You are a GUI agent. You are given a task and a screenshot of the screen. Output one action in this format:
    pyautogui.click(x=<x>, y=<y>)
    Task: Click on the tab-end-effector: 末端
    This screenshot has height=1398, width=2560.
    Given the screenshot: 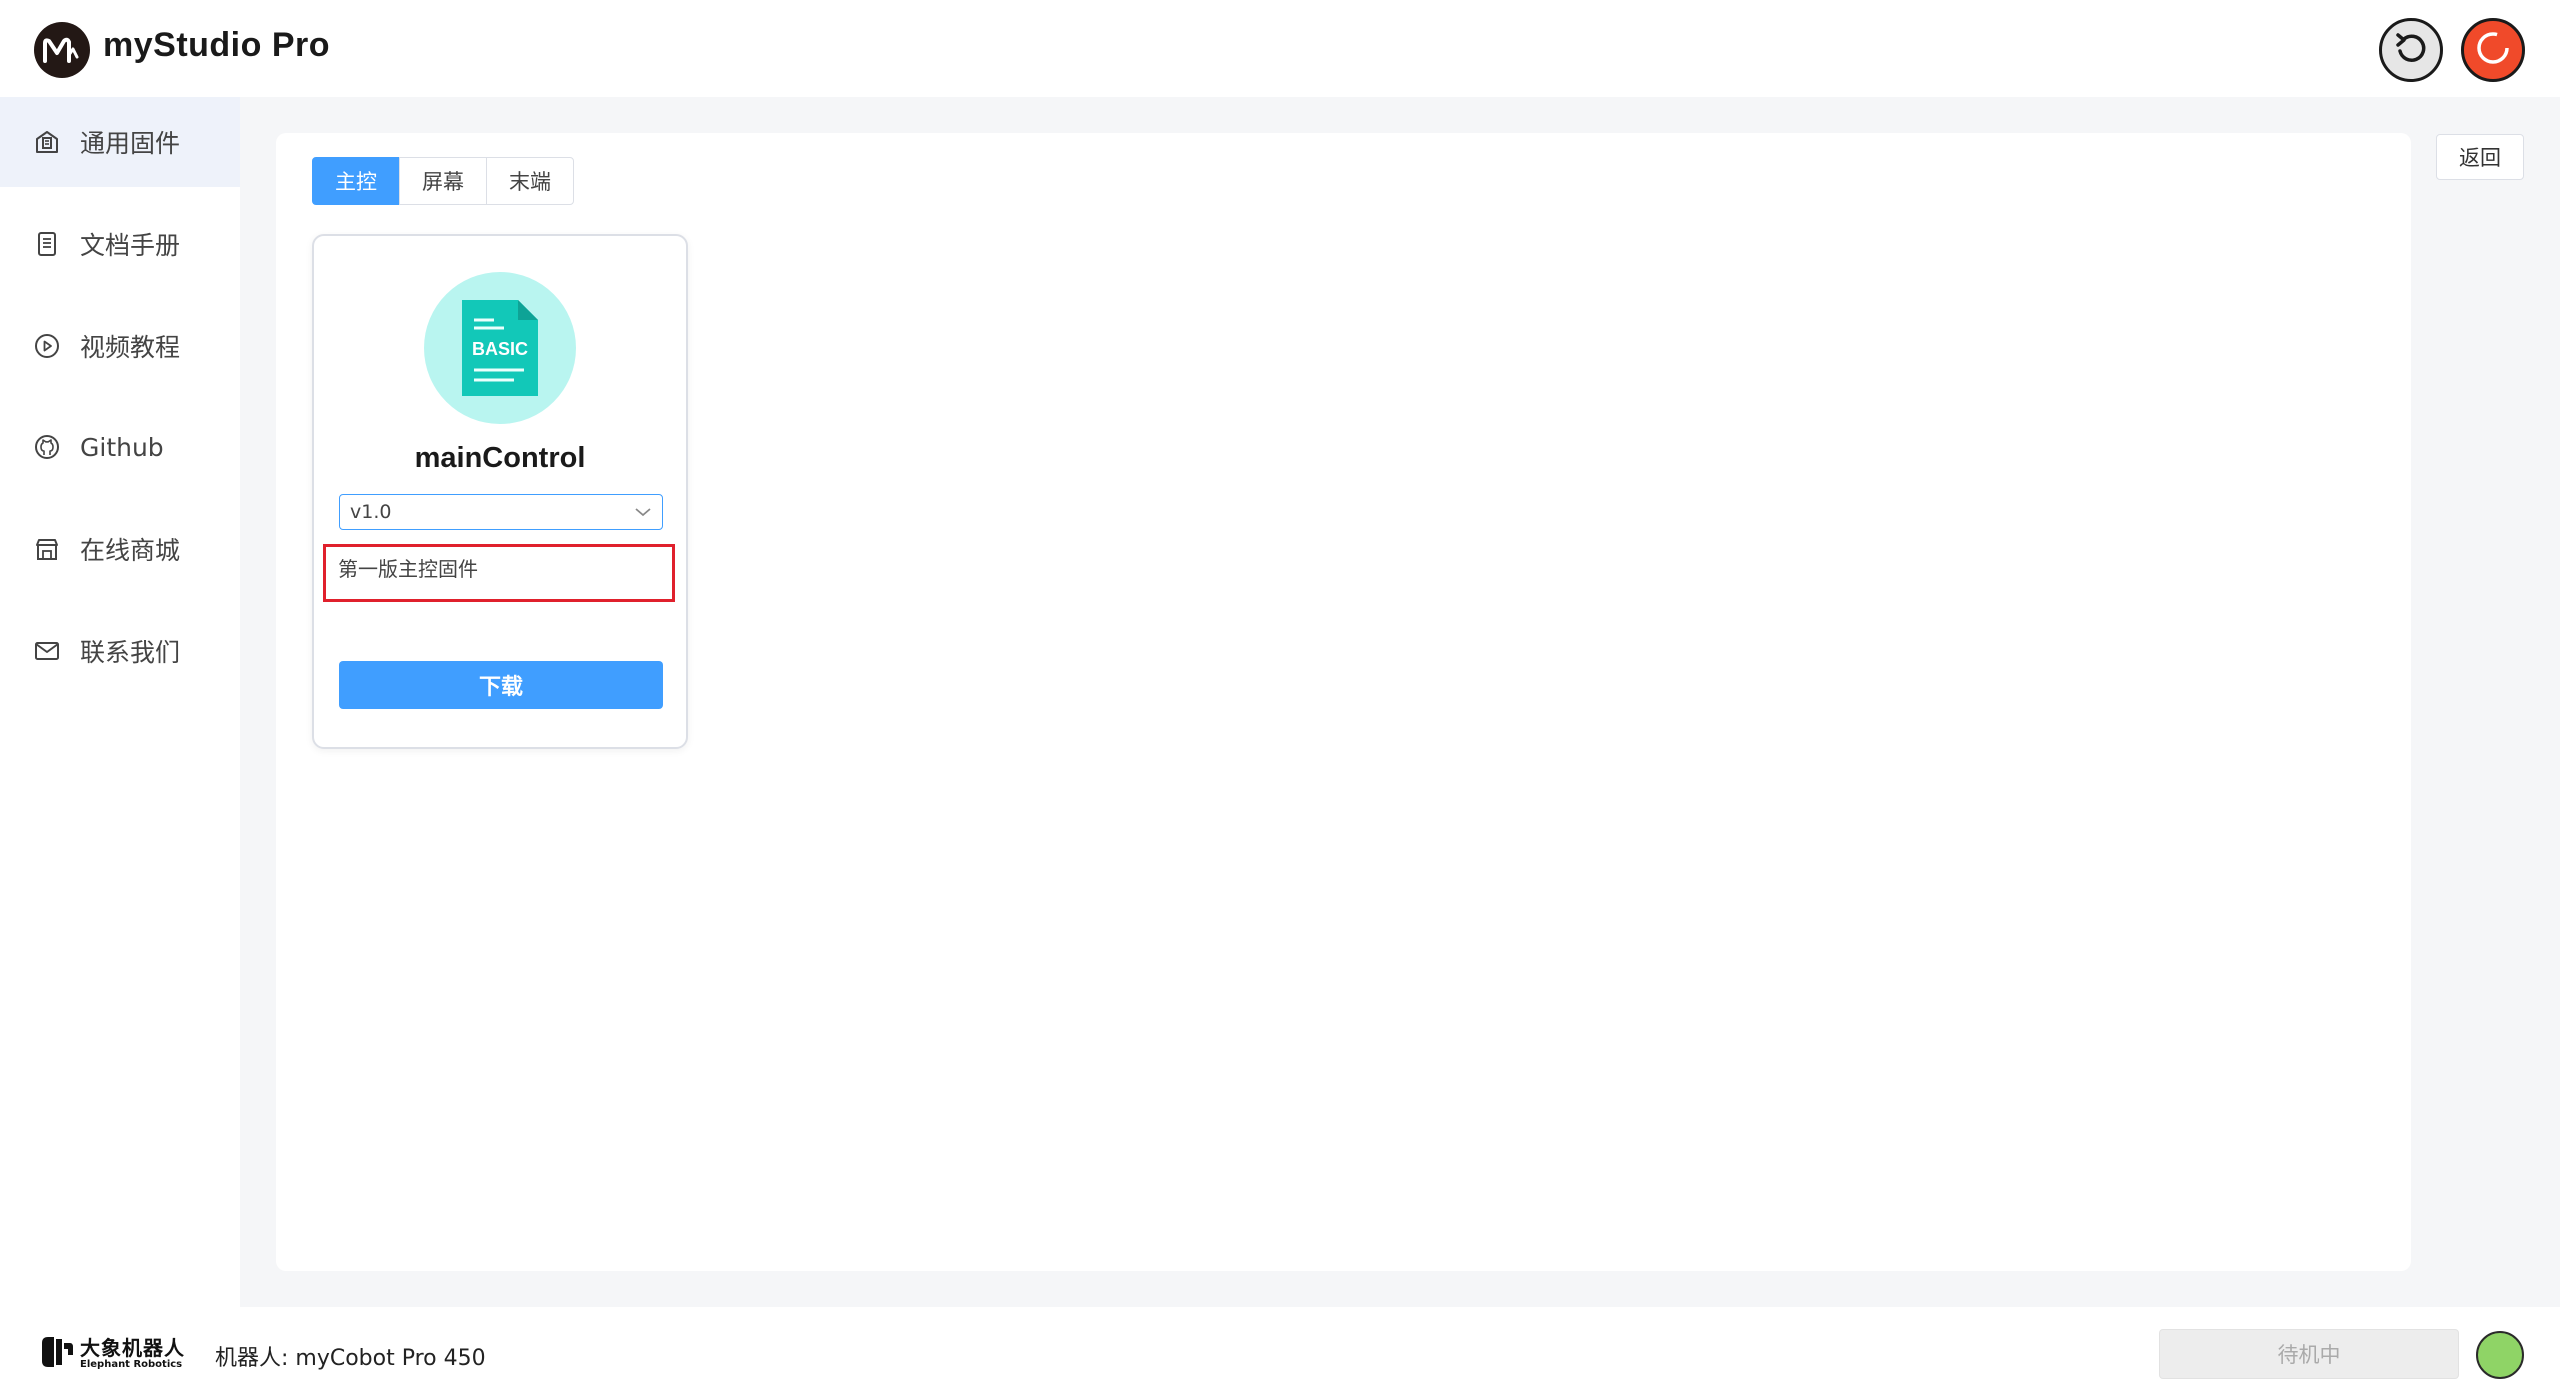 What is the action you would take?
    pyautogui.click(x=530, y=181)
    